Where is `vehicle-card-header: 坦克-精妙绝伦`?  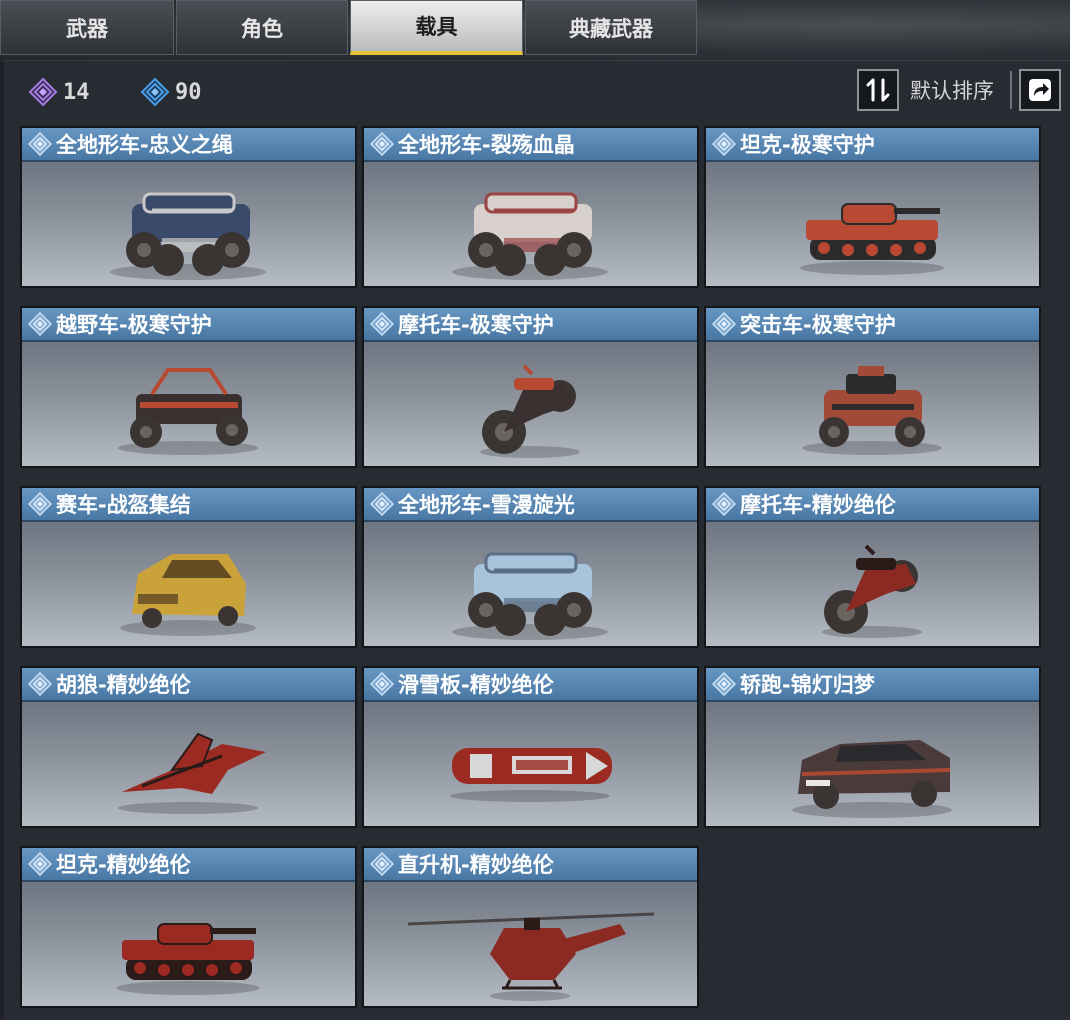
vehicle-card-header: 坦克-精妙绝伦 is located at coordinates (188, 865).